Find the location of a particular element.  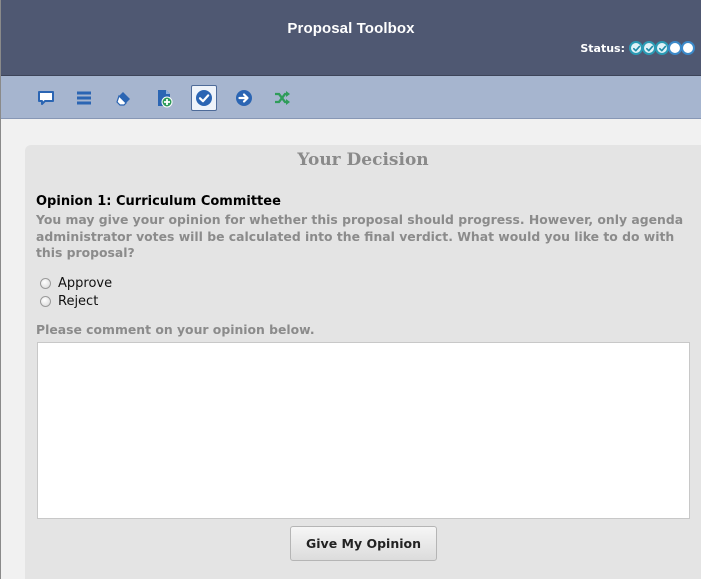

eraser-button is located at coordinates (124, 98).